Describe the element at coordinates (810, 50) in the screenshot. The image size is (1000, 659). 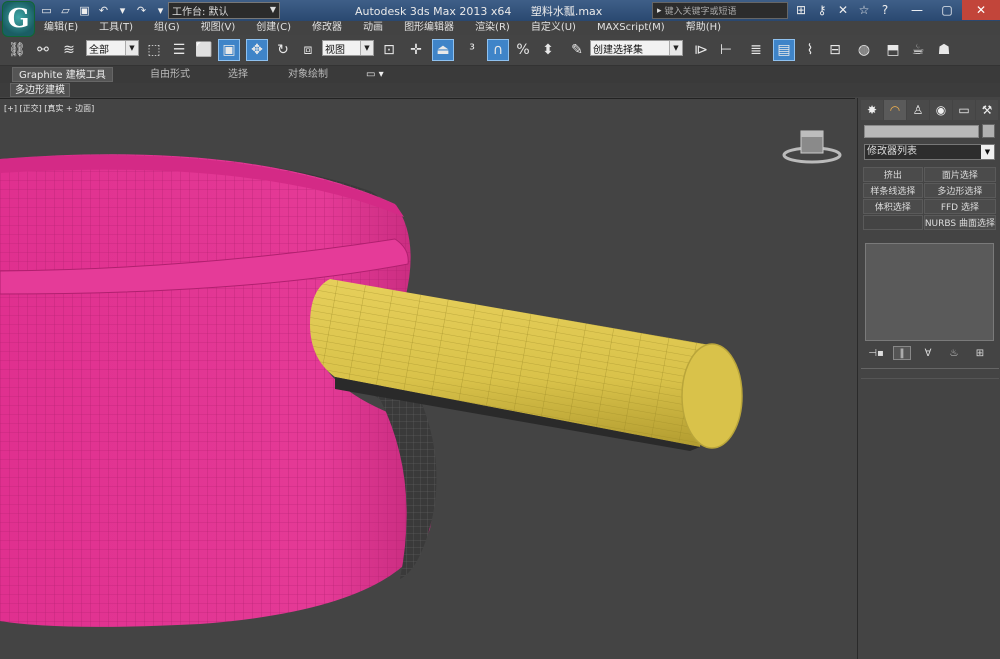
I see `curve-editor-icon: ⌇` at that location.